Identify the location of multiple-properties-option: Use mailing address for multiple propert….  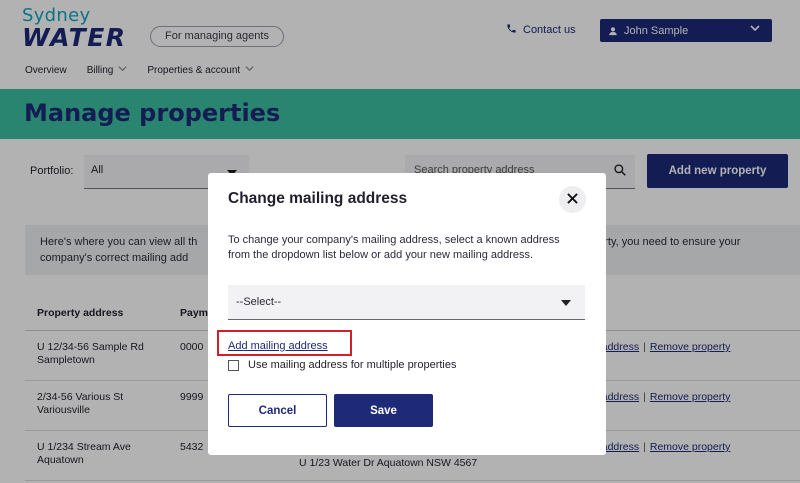
(342, 365).